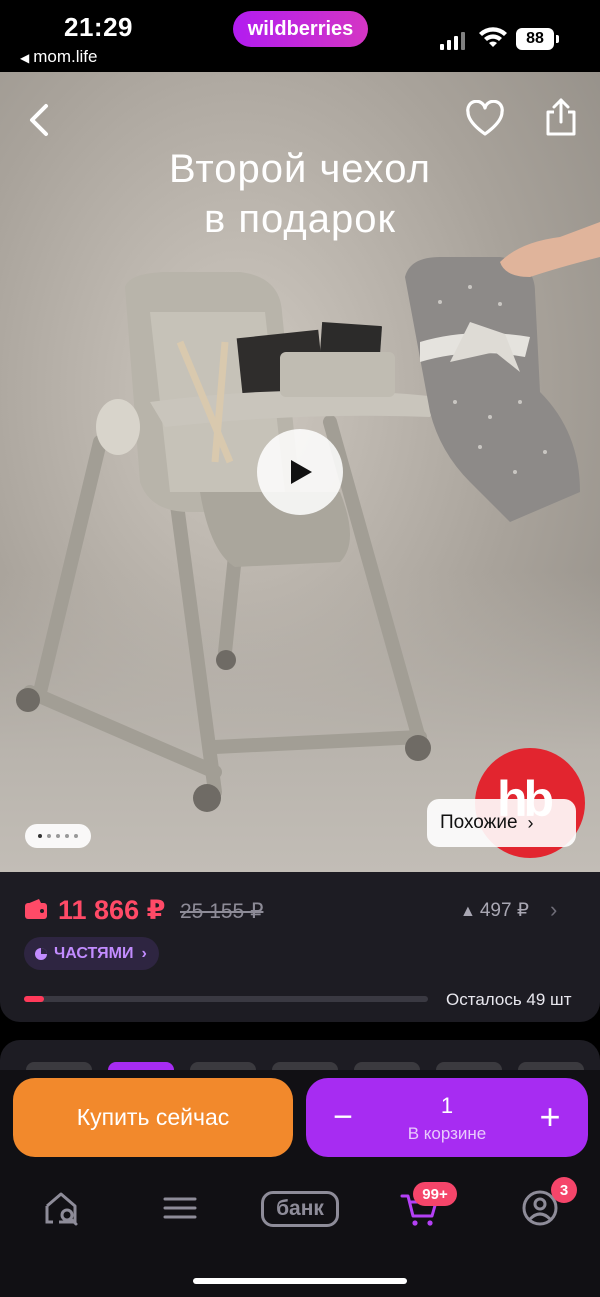  I want to click on cart-quantity-control: − 1 В корзине +, so click(447, 1117).